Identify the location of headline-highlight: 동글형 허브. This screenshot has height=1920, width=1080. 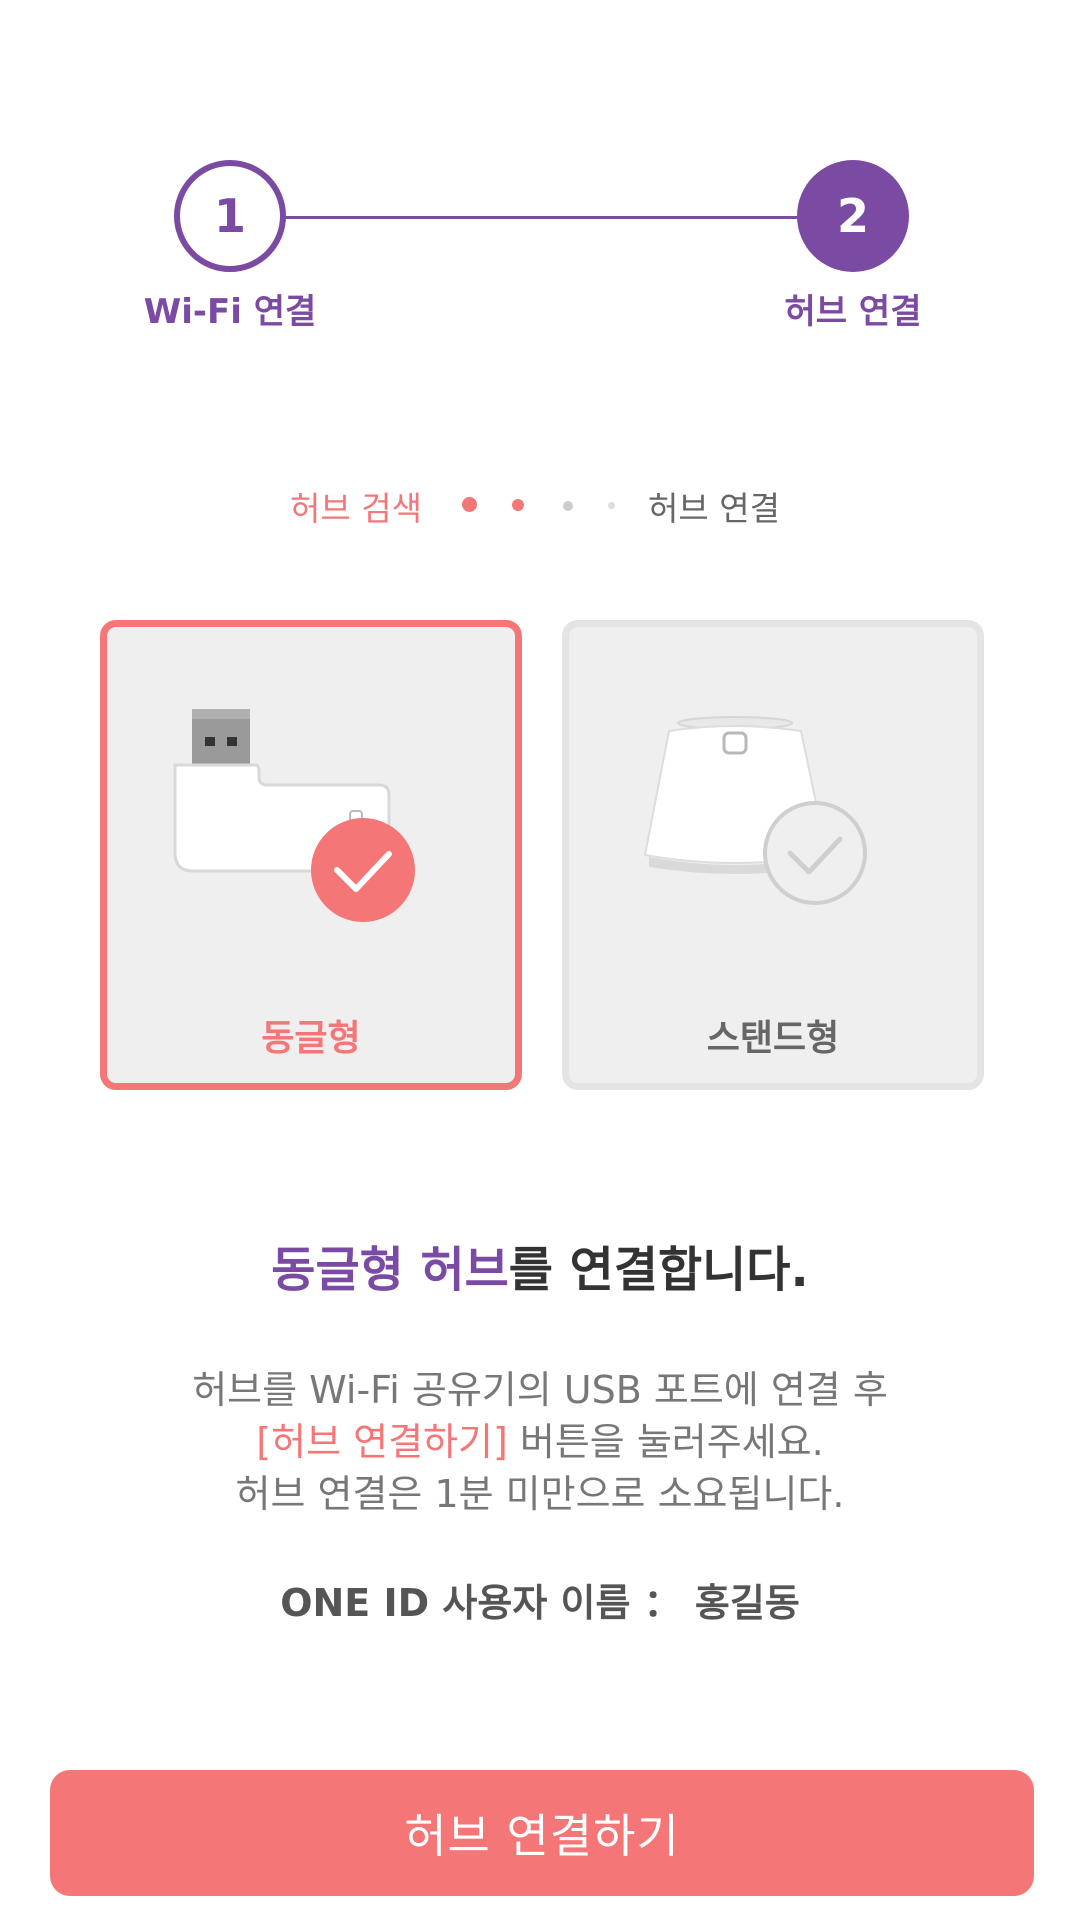
(390, 1270).